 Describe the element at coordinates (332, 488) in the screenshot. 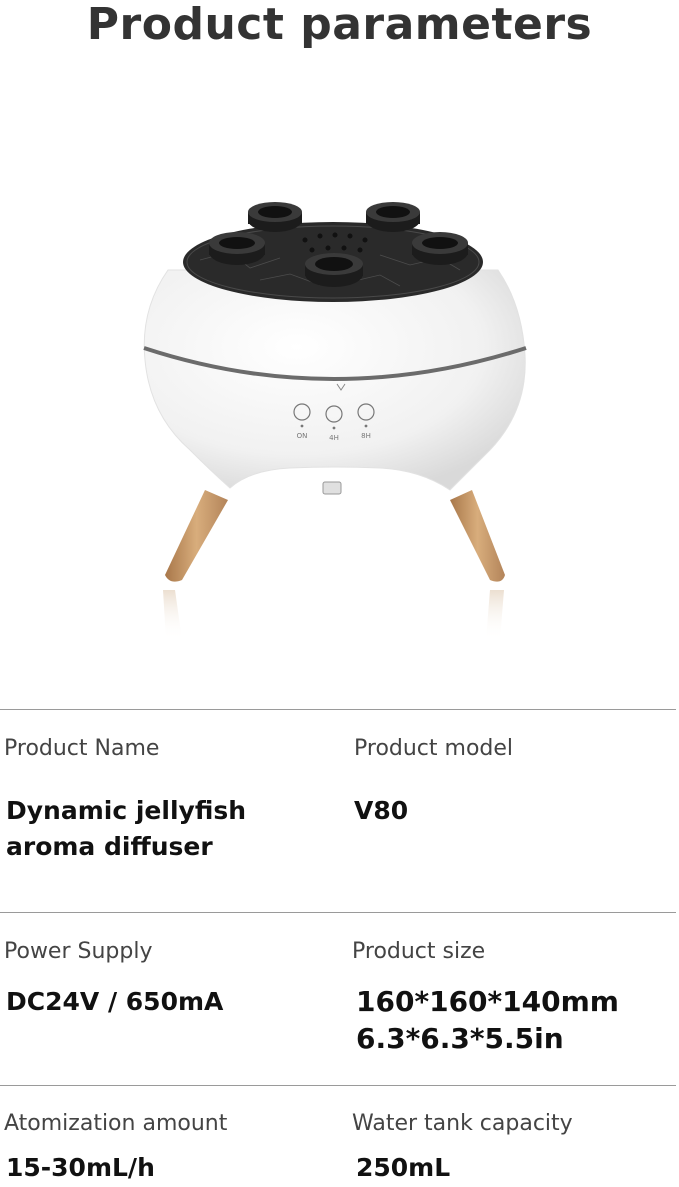

I see `power-port` at that location.